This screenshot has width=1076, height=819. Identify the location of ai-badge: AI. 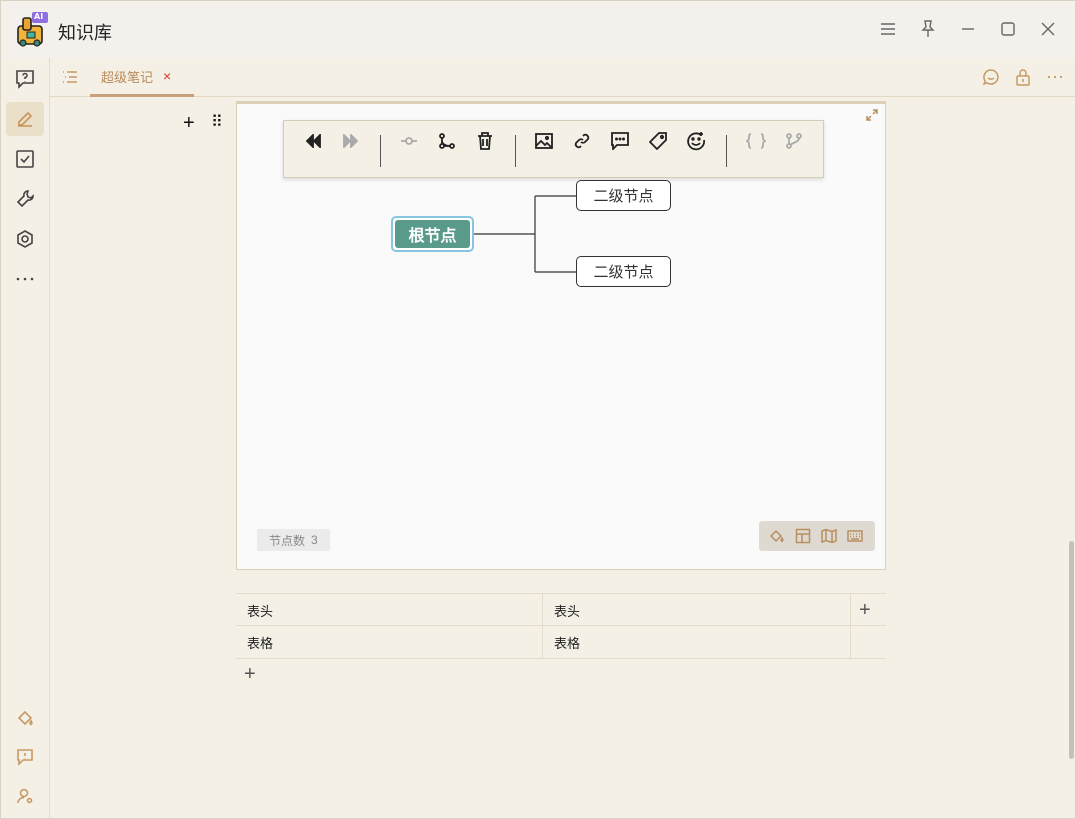
(39, 16).